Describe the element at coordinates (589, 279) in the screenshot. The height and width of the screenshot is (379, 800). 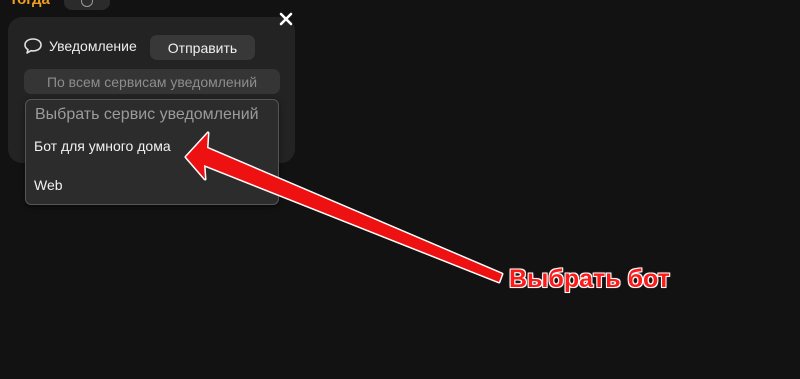
I see `annotation-text: Выбрать бот` at that location.